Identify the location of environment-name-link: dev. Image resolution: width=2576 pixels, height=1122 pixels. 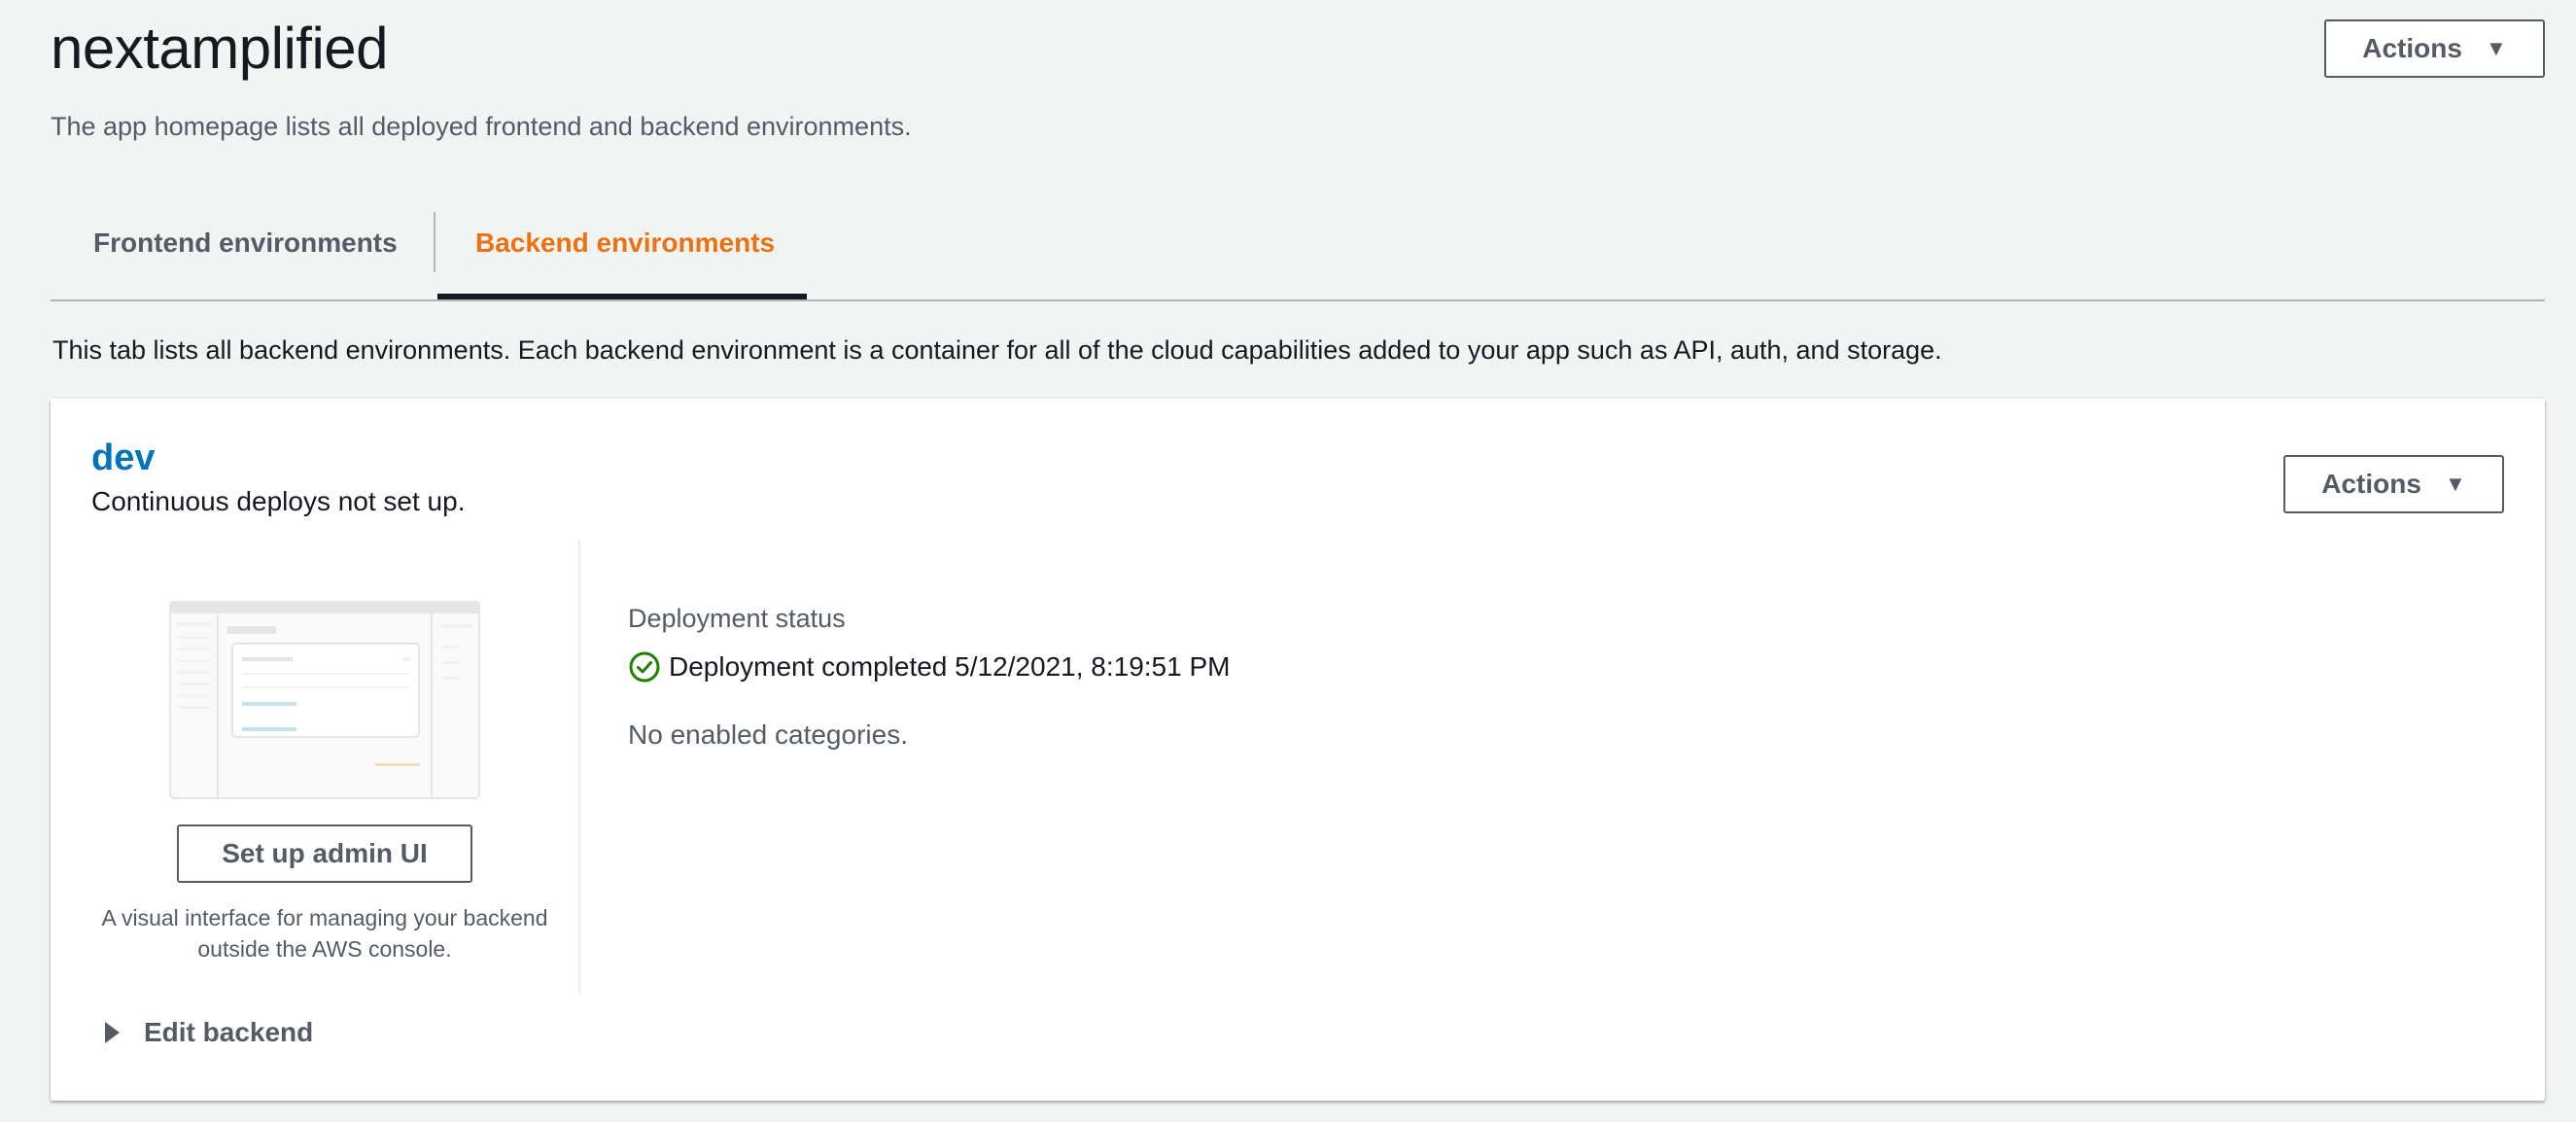
(123, 458).